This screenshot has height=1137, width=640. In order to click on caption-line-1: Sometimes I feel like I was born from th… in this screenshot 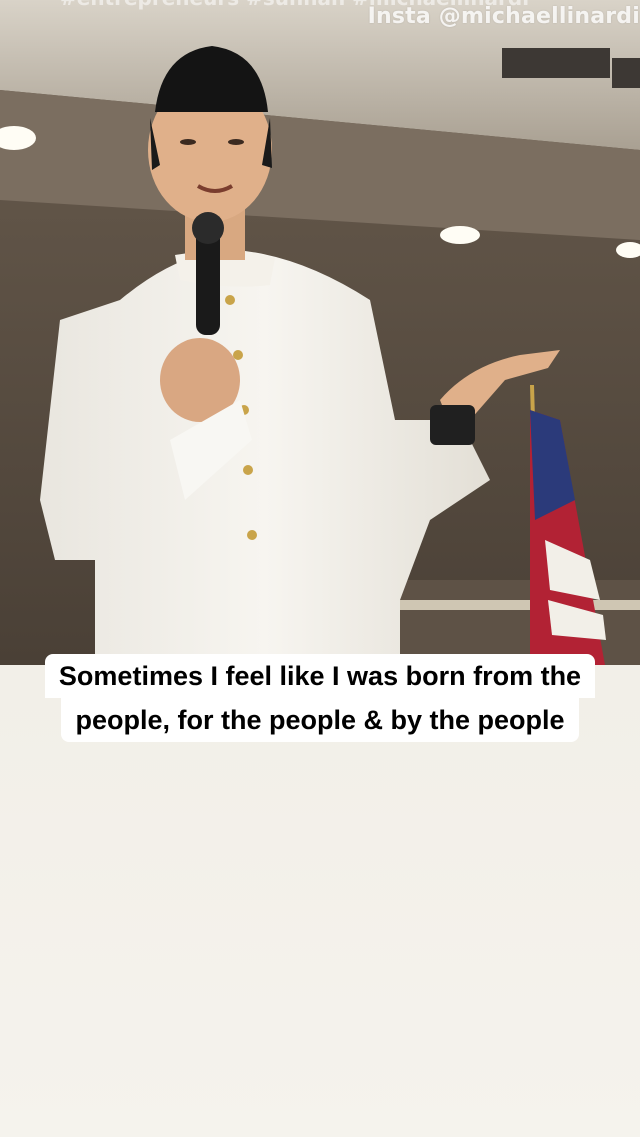, I will do `click(320, 676)`.